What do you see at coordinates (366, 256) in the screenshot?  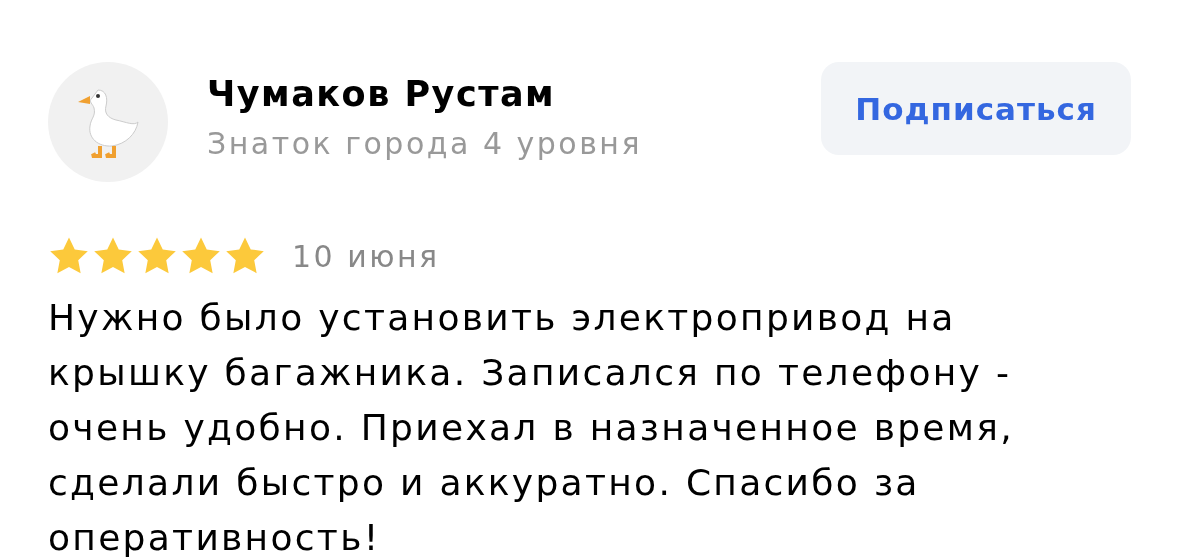 I see `review-date: 10 июня` at bounding box center [366, 256].